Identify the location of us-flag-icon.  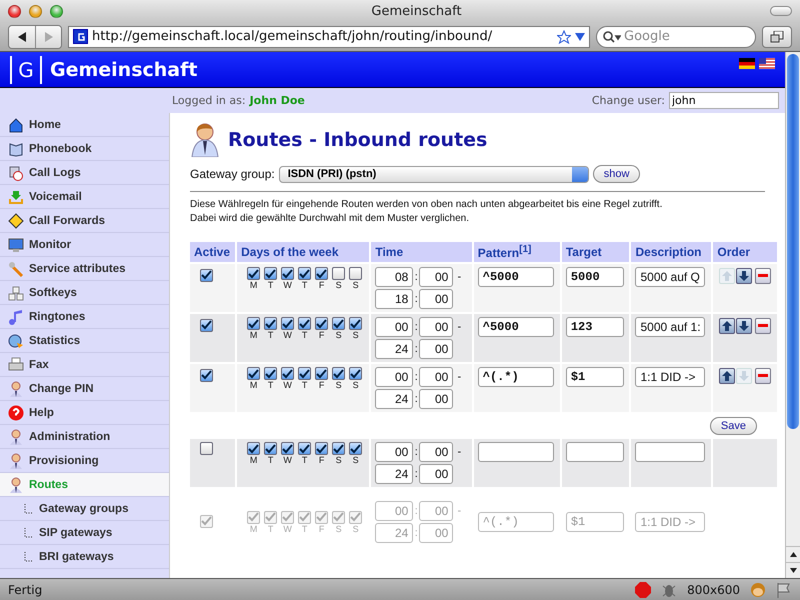
(767, 63).